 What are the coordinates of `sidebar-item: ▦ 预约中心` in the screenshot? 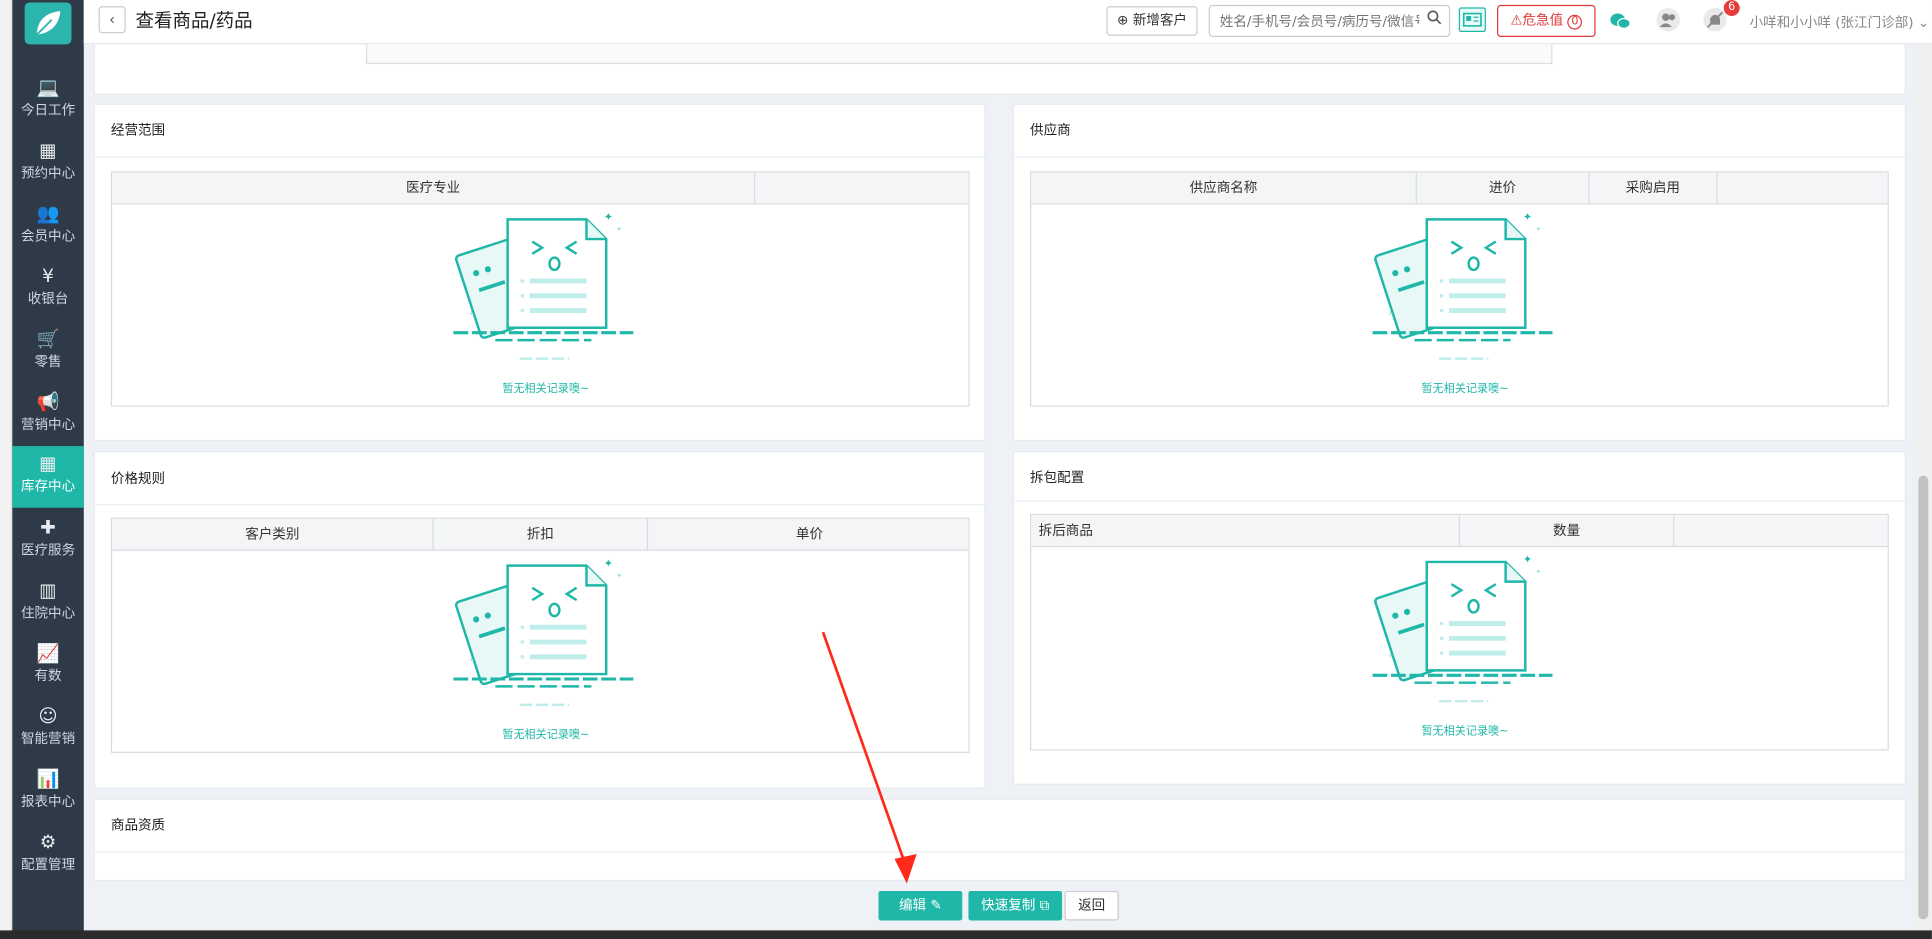 It's located at (47, 164).